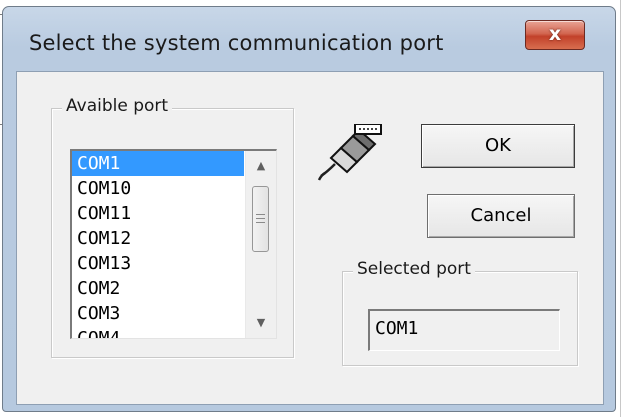 The image size is (630, 417). Describe the element at coordinates (236, 43) in the screenshot. I see `dialog-title: Select the system communication port` at that location.